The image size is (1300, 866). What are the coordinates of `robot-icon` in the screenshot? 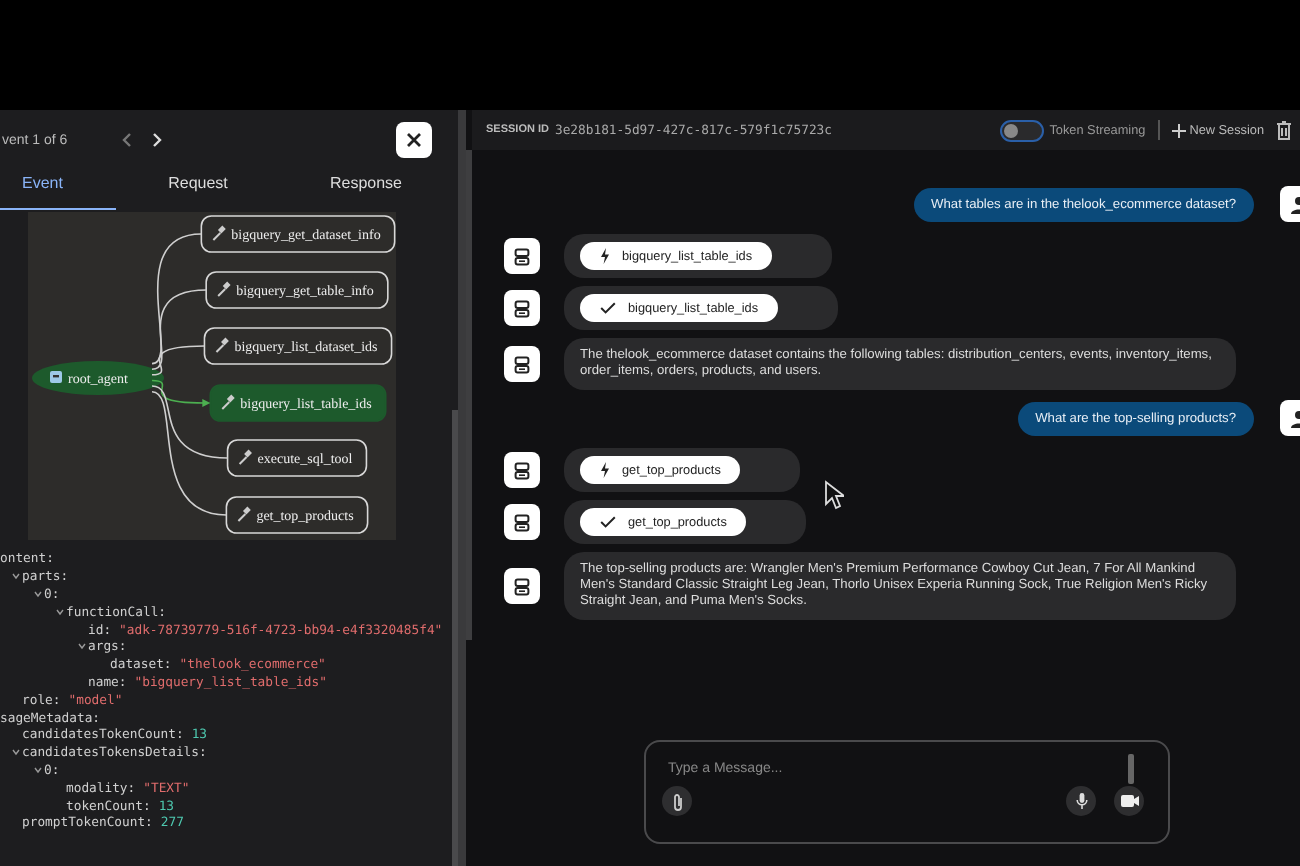 It's located at (56, 377).